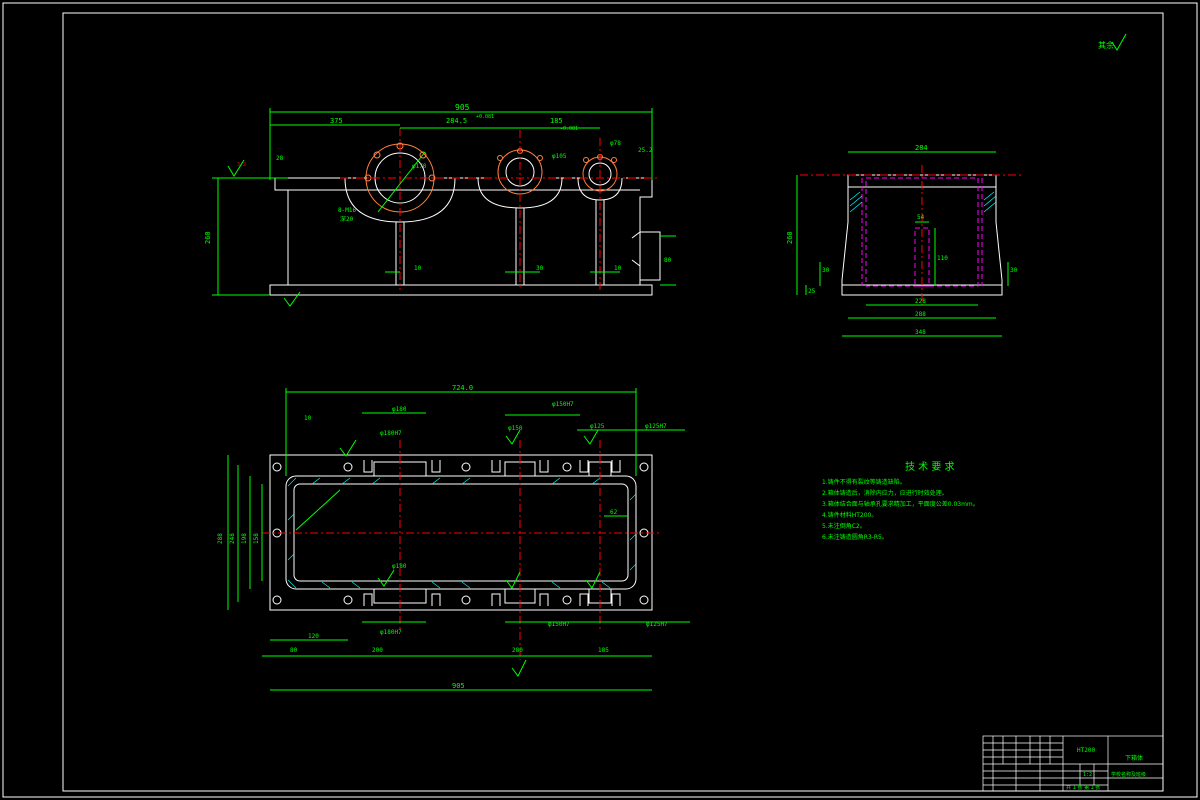  What do you see at coordinates (563, 404) in the screenshot?
I see `dim-top-d2-fit: φ150H7` at bounding box center [563, 404].